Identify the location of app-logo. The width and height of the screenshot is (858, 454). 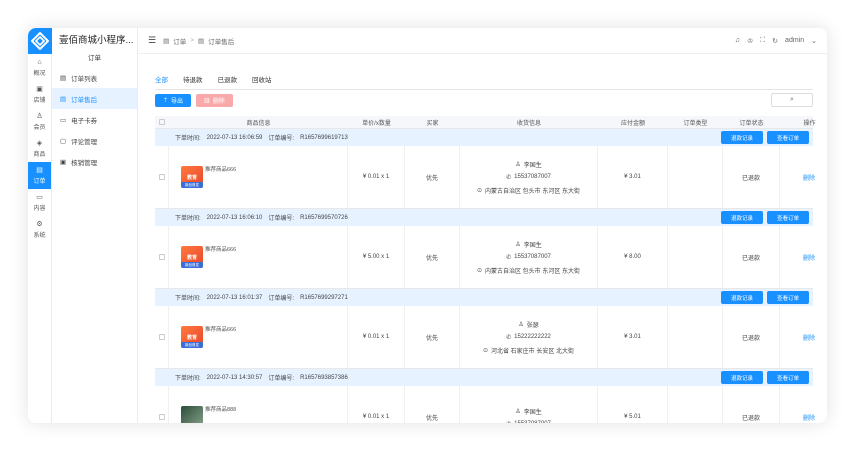
(40, 41).